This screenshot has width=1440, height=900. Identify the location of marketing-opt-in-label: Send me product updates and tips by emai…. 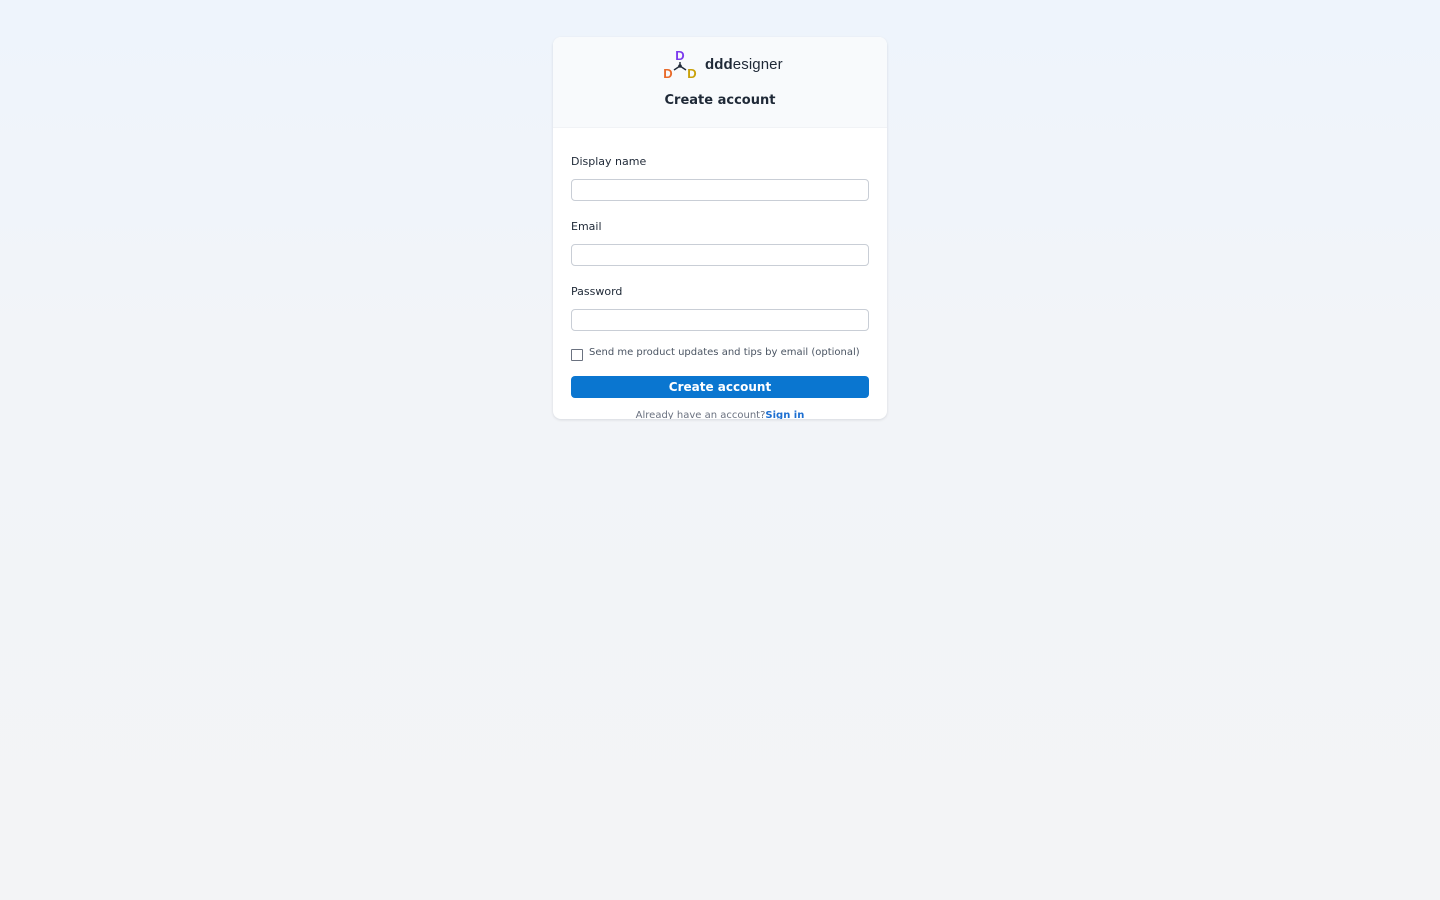
(724, 353).